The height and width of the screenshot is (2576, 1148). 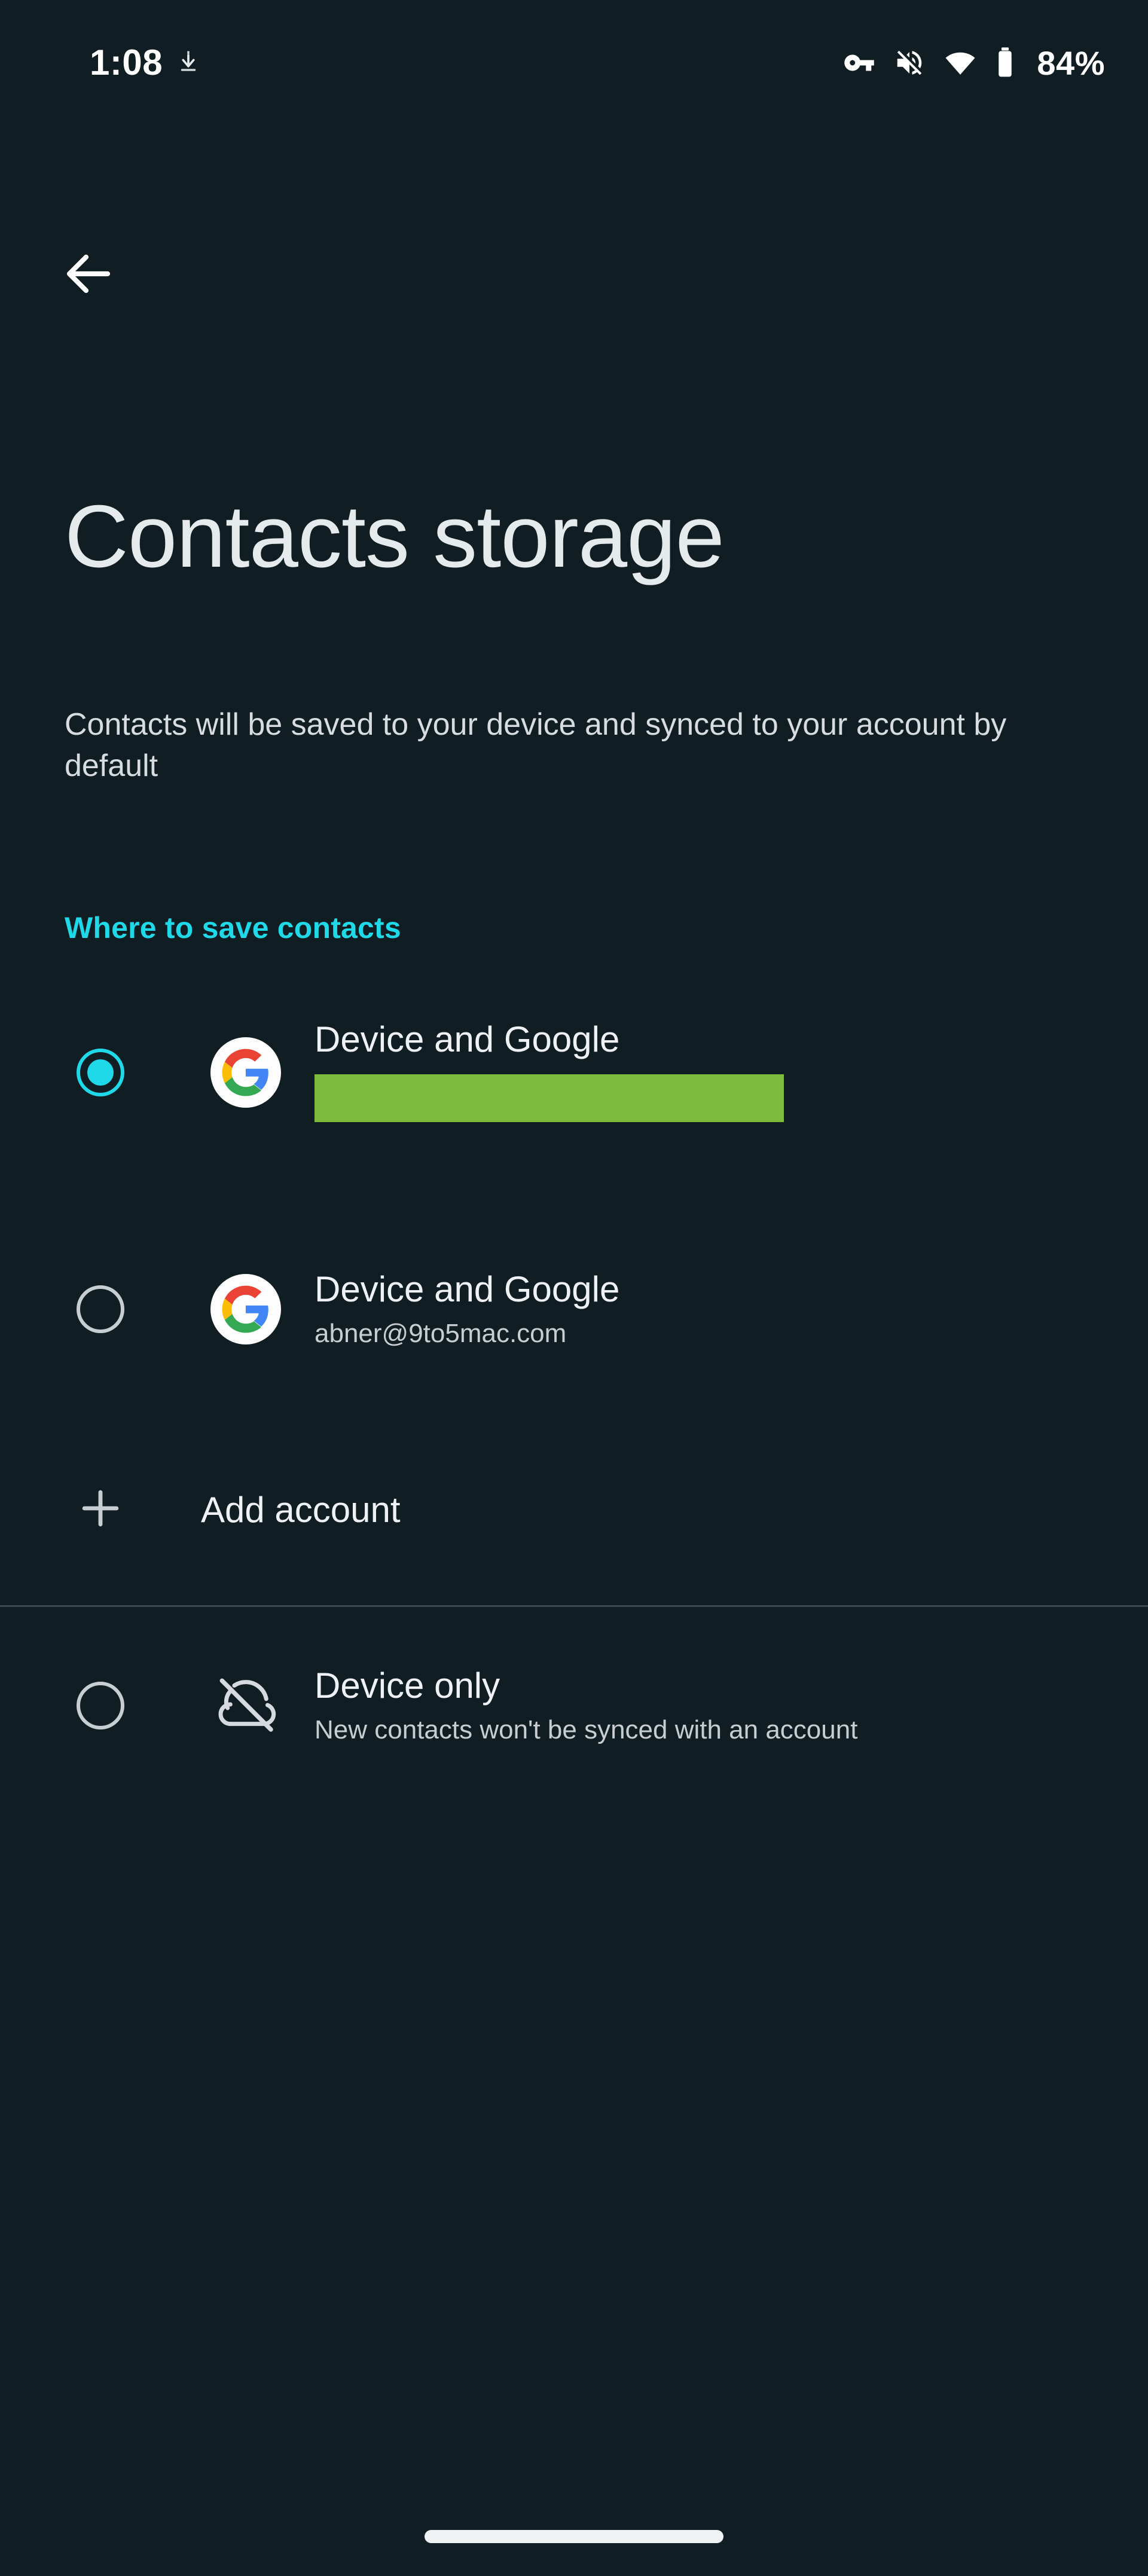 I want to click on text-cell-google-secondary: Device and Google abner@9to5mac.com, so click(x=467, y=1309).